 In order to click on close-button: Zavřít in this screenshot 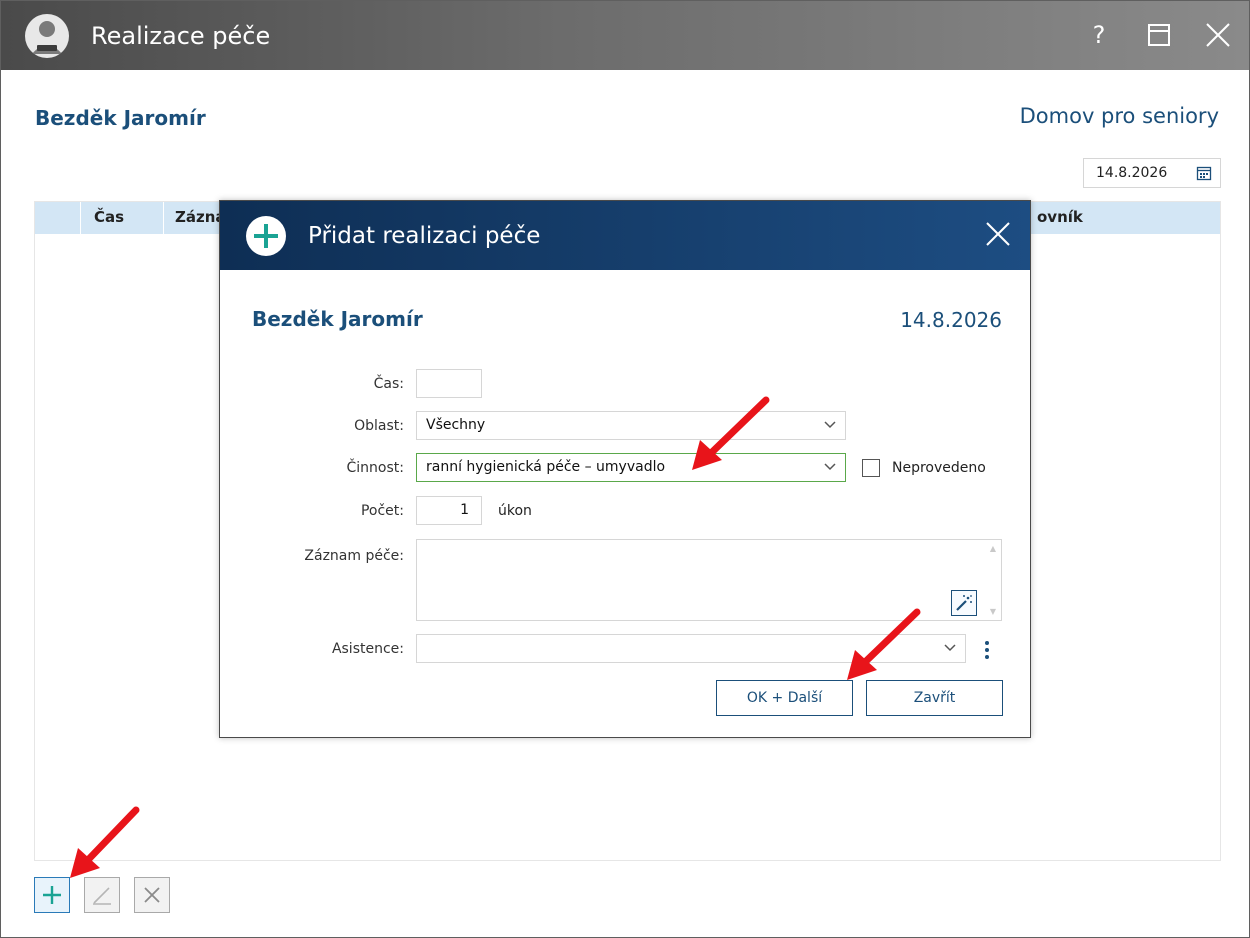, I will do `click(934, 698)`.